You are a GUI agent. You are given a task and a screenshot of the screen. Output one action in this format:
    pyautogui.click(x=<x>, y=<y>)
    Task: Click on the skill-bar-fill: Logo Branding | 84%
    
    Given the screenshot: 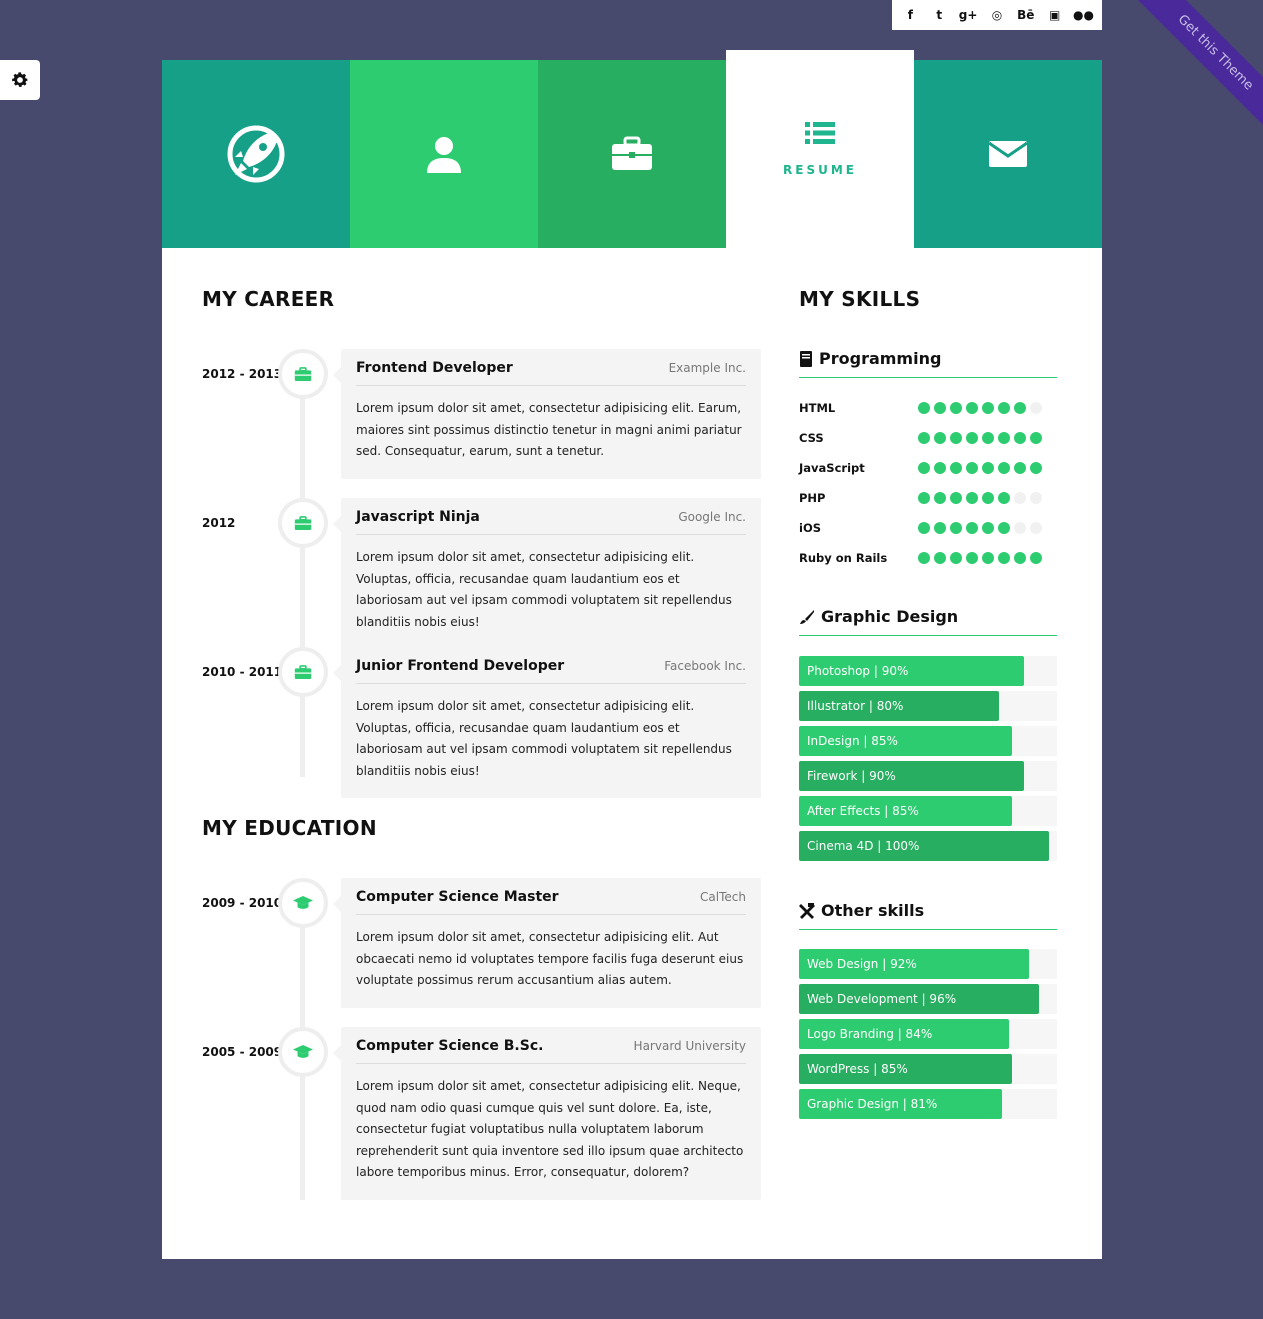 What is the action you would take?
    pyautogui.click(x=904, y=1034)
    